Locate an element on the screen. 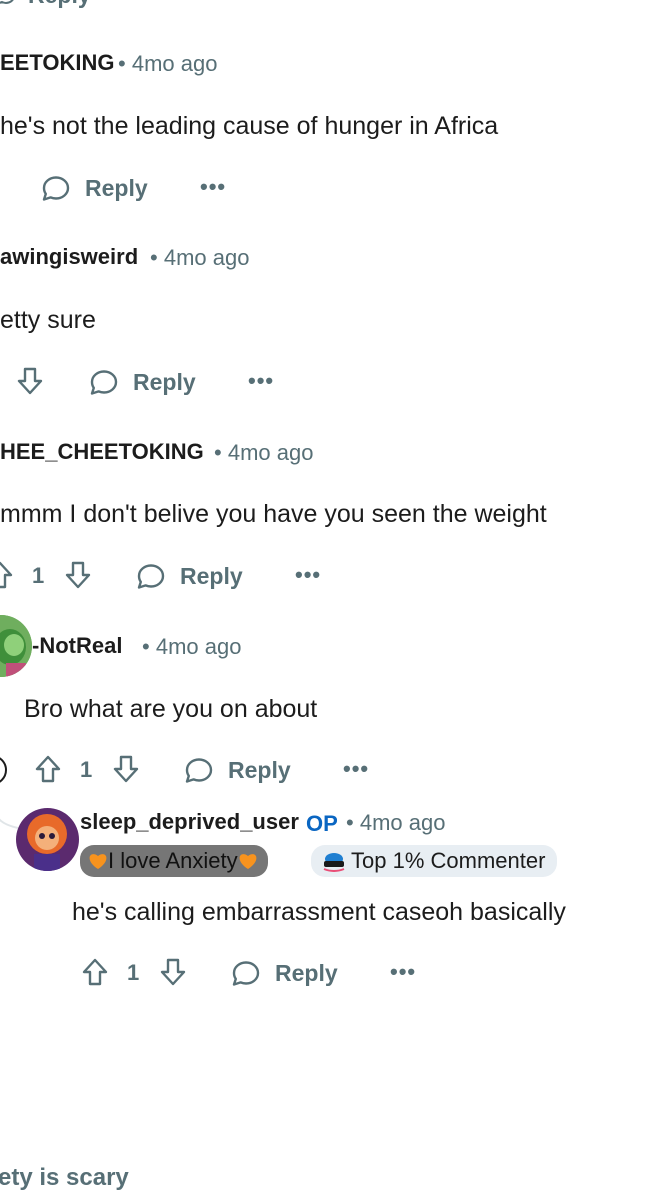 Image resolution: width=668 pixels, height=1192 pixels. commenter-badge-text: Top 1% Commenter is located at coordinates (448, 860).